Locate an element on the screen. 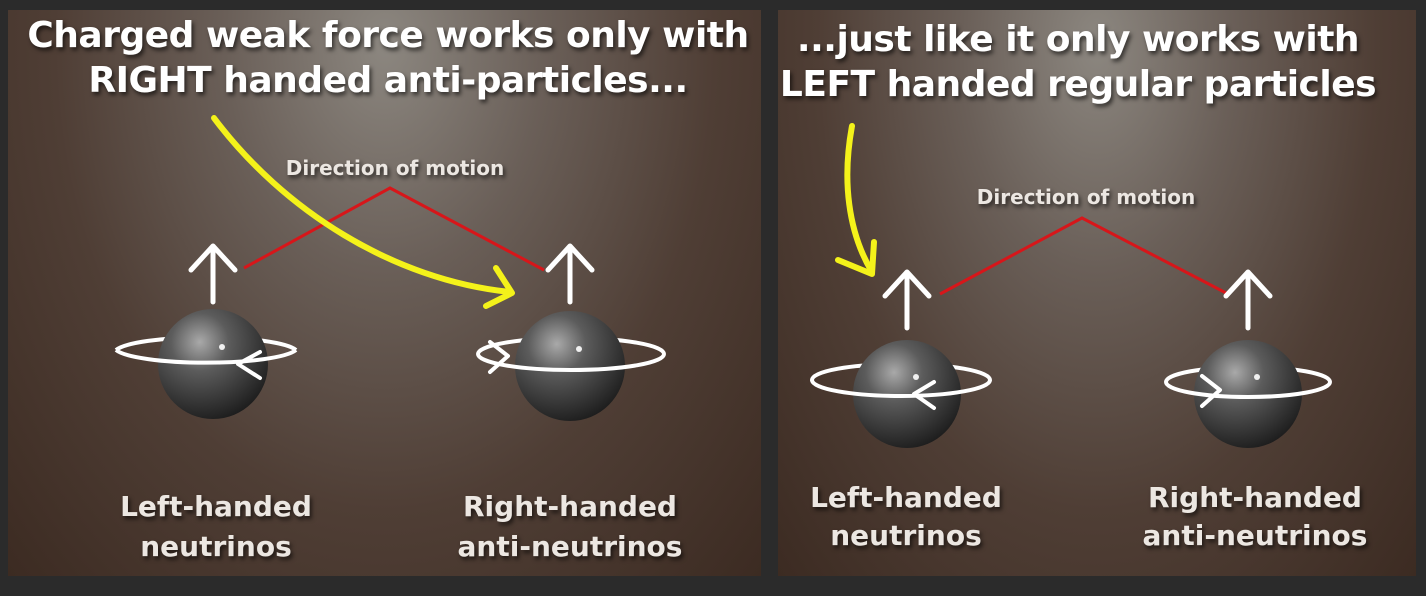 Image resolution: width=1426 pixels, height=596 pixels. headline-line-1: ...just like it only works with is located at coordinates (1078, 39).